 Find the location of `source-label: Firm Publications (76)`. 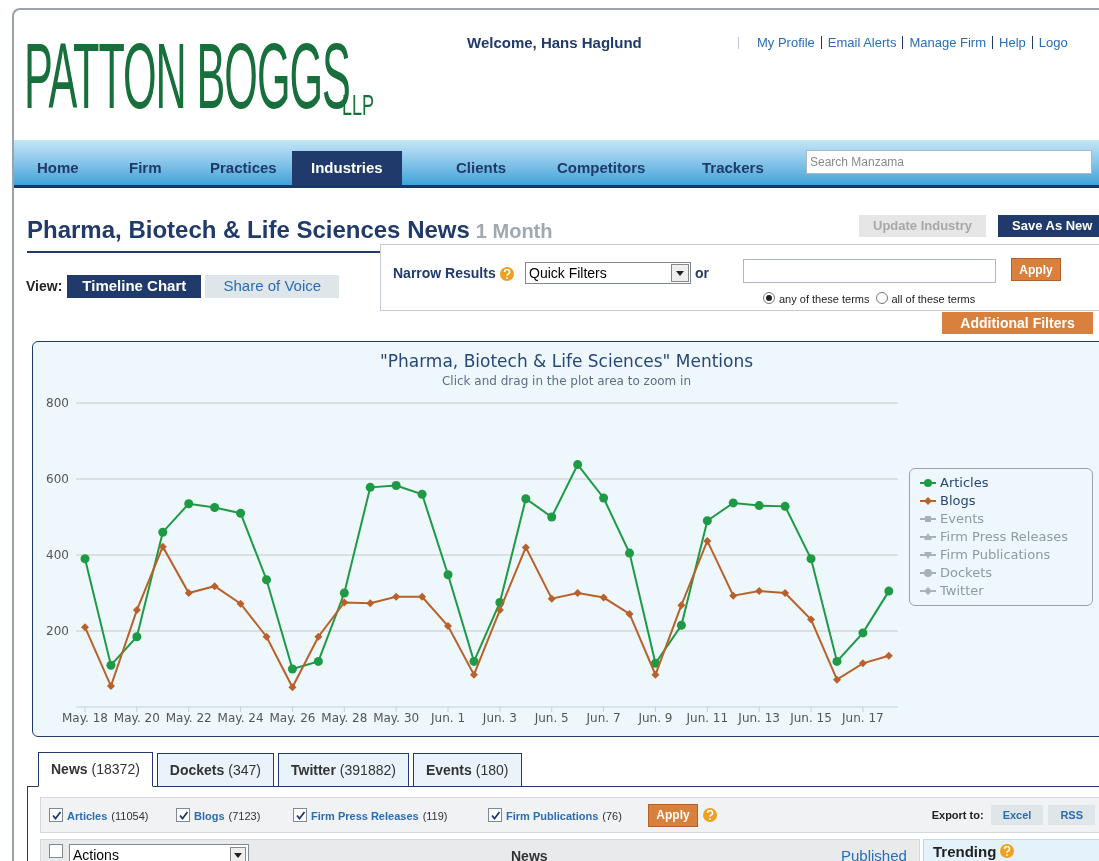

source-label: Firm Publications (76) is located at coordinates (564, 816).